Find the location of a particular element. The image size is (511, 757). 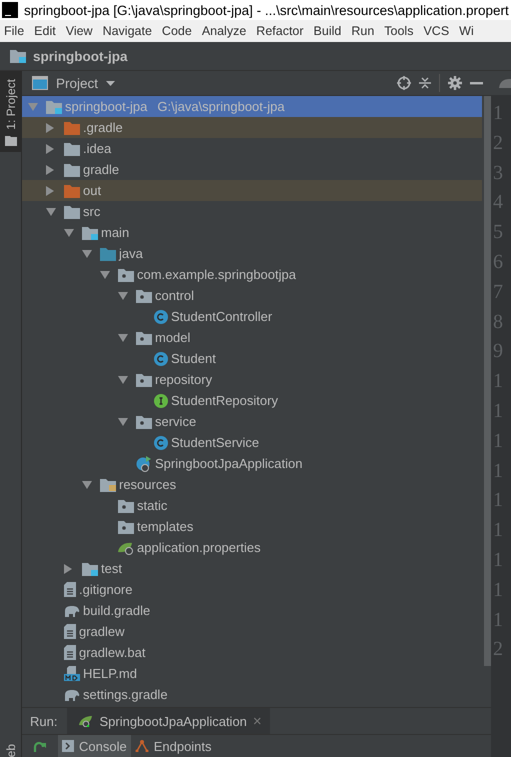

tree-row: static is located at coordinates (252, 505).